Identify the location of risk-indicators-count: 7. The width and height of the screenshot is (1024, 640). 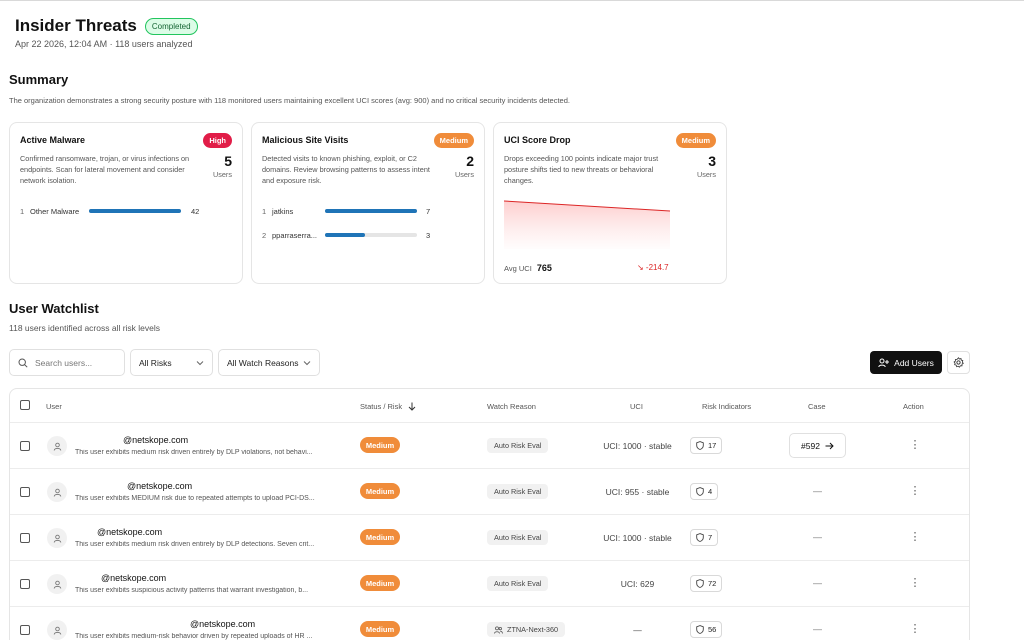
(710, 537).